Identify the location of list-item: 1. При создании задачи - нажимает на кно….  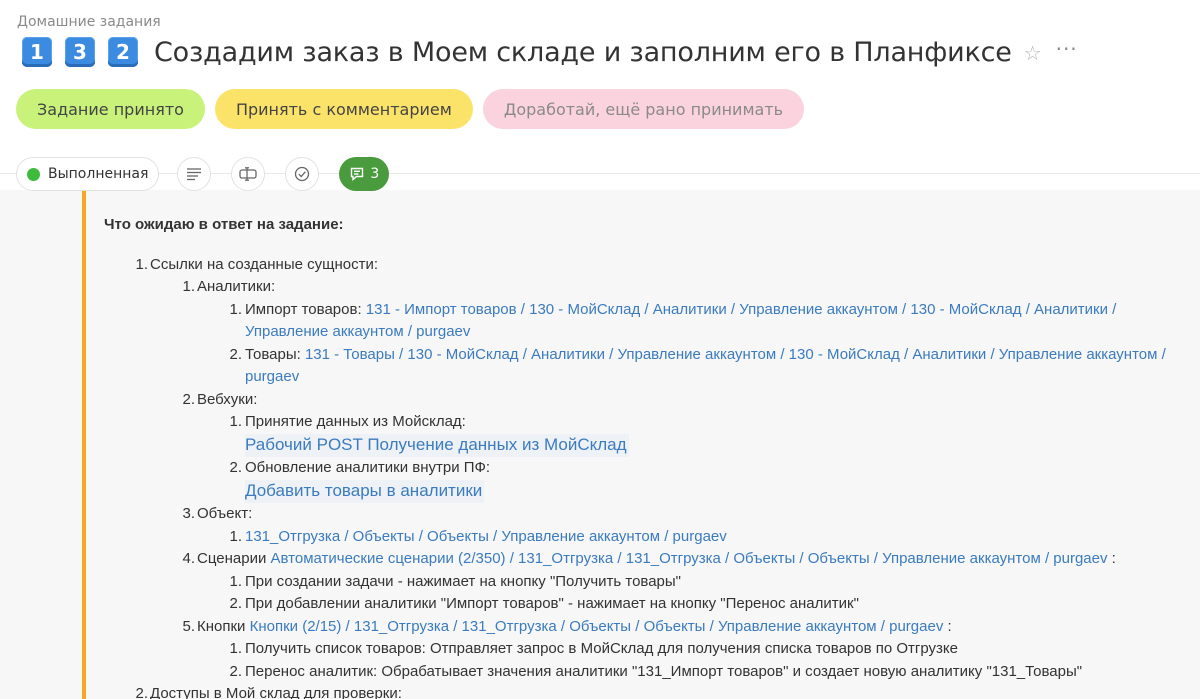
(455, 581).